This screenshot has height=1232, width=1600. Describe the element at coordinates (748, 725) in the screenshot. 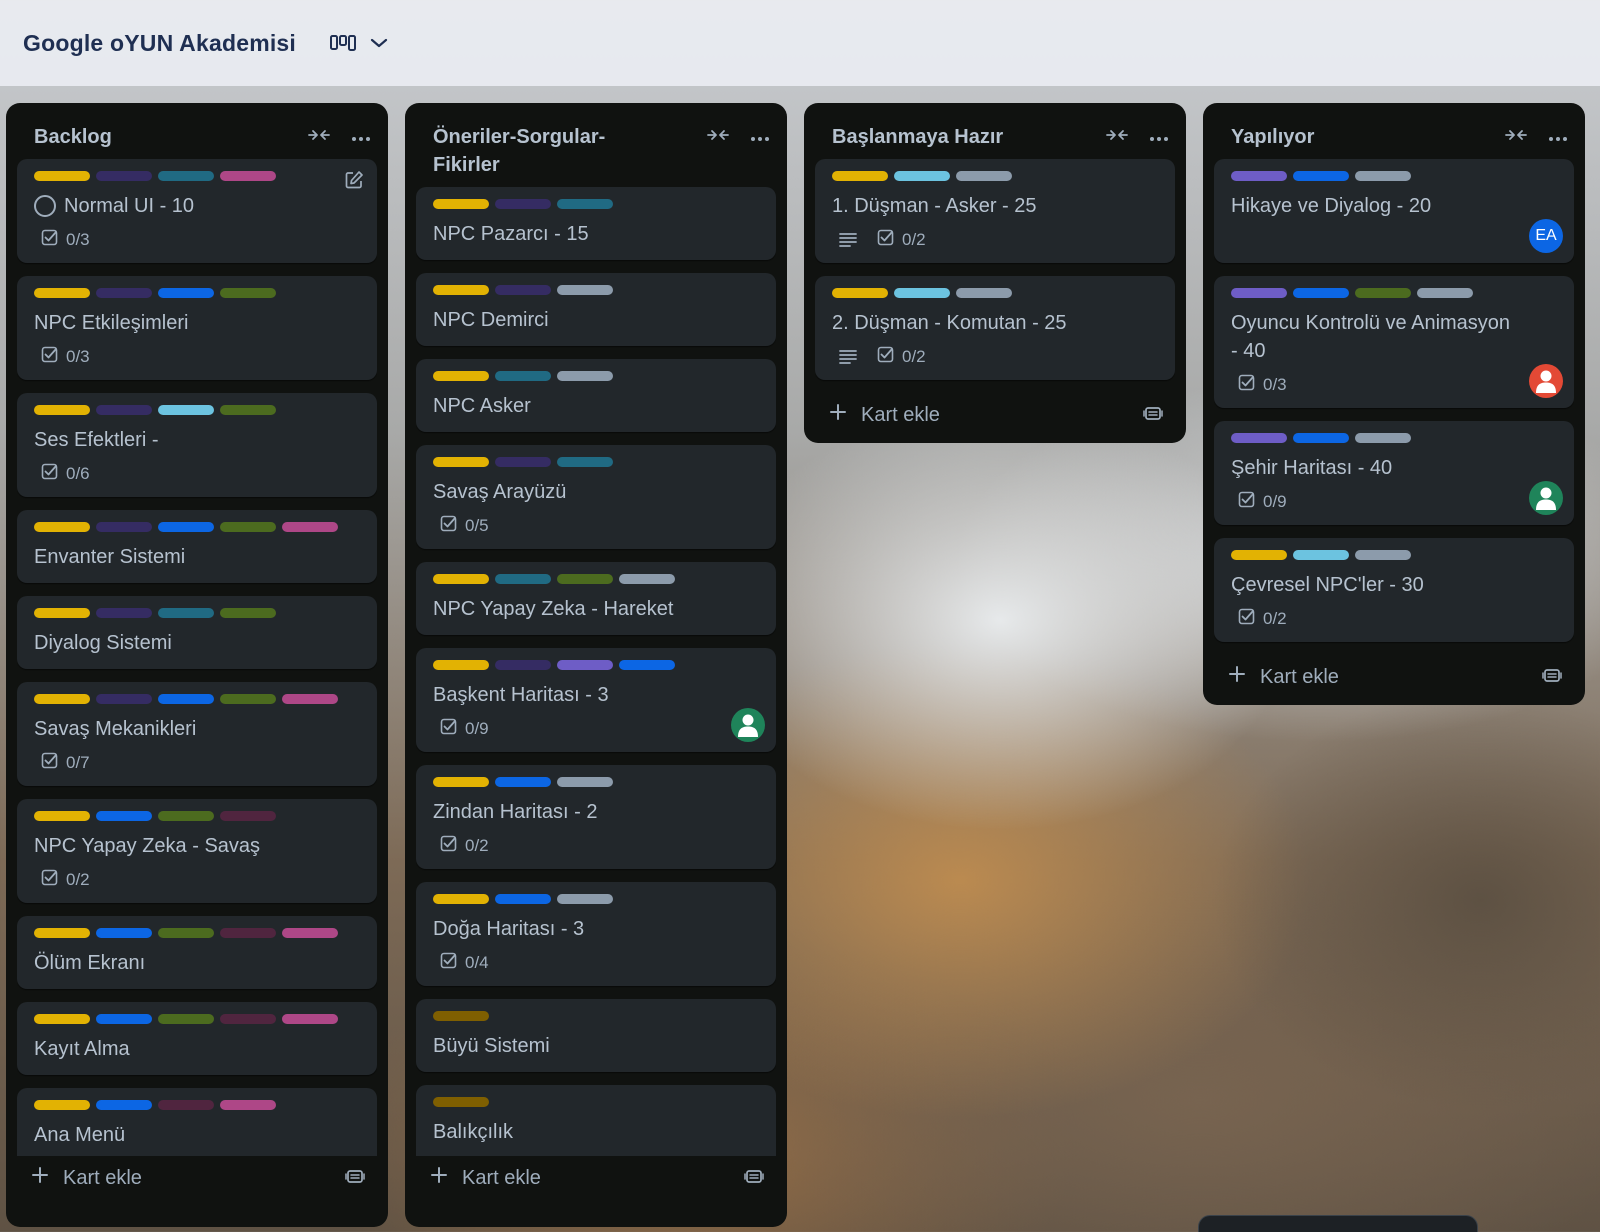

I see `member-avatar` at that location.